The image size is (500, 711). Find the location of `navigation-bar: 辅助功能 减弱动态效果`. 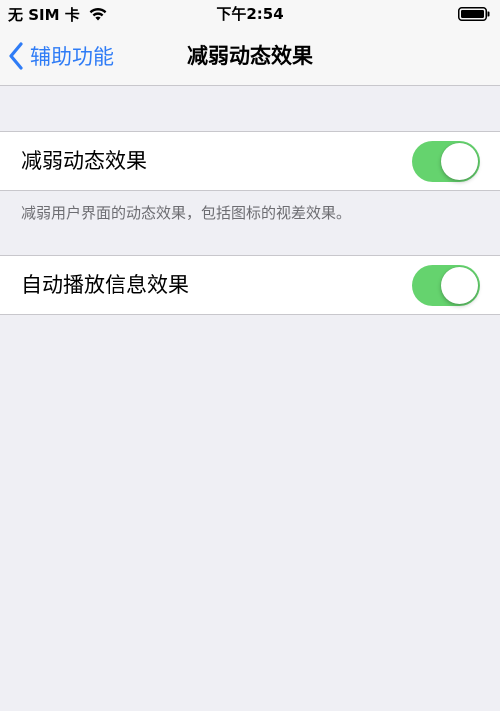

navigation-bar: 辅助功能 减弱动态效果 is located at coordinates (250, 57).